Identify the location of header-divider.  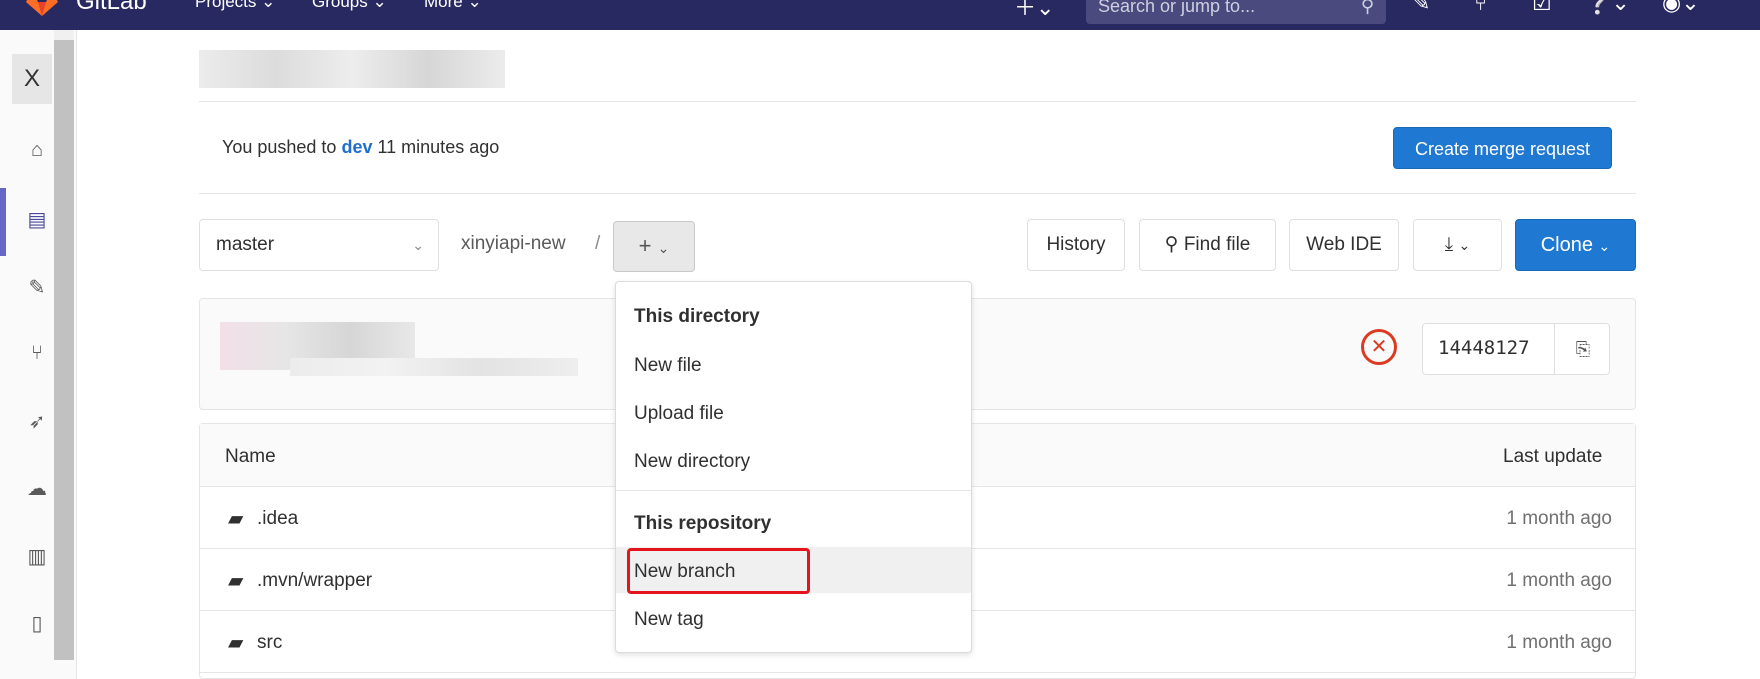
(917, 101).